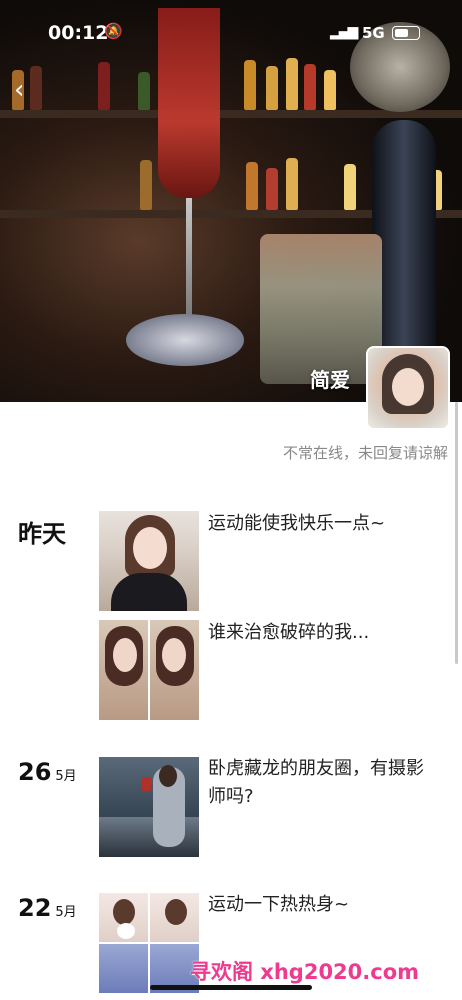 The width and height of the screenshot is (462, 1000). What do you see at coordinates (373, 33) in the screenshot?
I see `network-type: 5G` at bounding box center [373, 33].